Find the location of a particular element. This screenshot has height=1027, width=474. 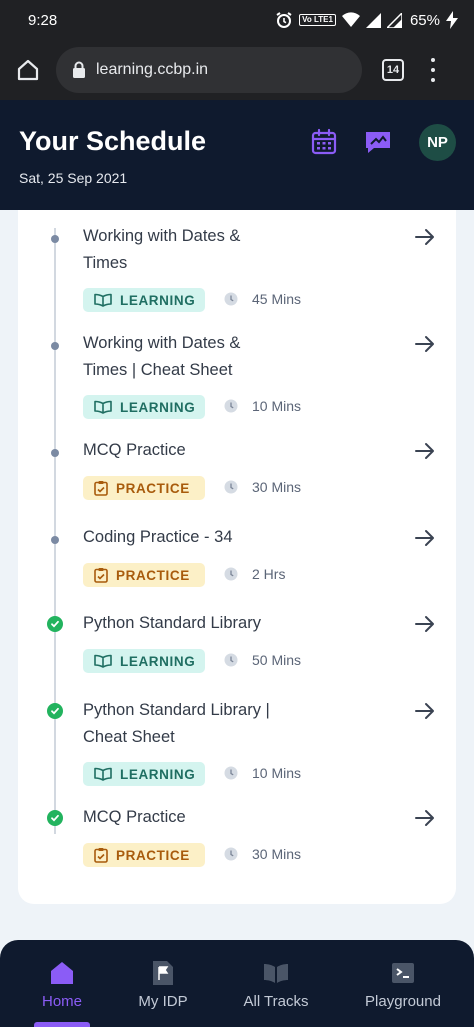

home-icon is located at coordinates (62, 973).